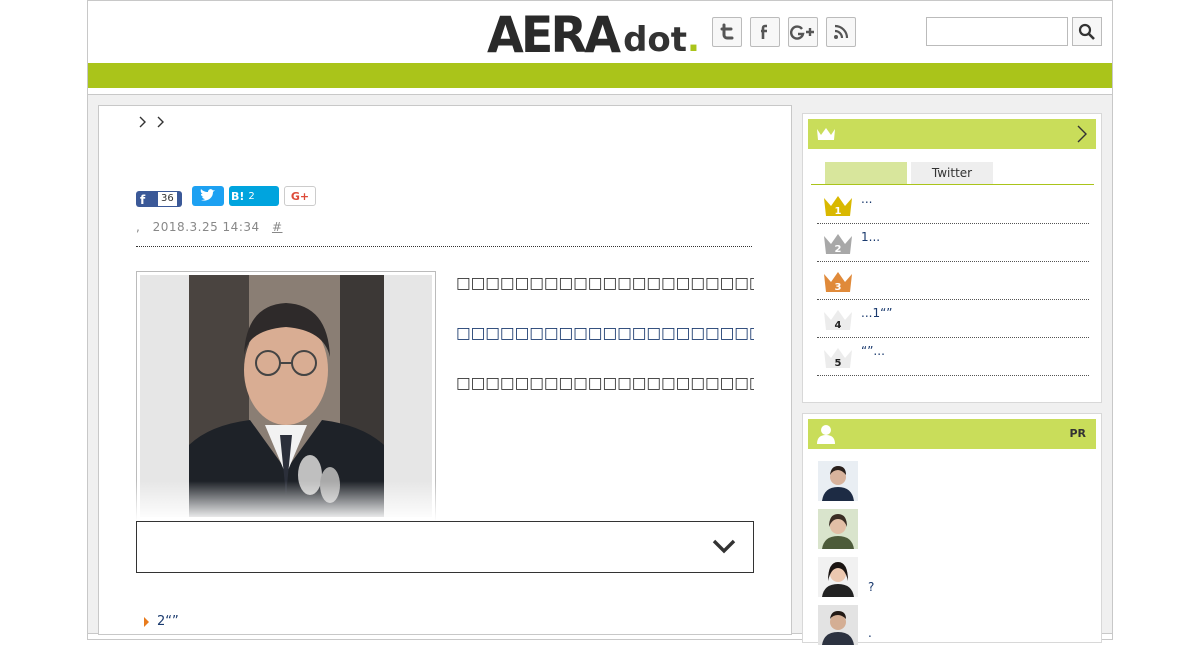  Describe the element at coordinates (866, 173) in the screenshot. I see `tab-ranking` at that location.